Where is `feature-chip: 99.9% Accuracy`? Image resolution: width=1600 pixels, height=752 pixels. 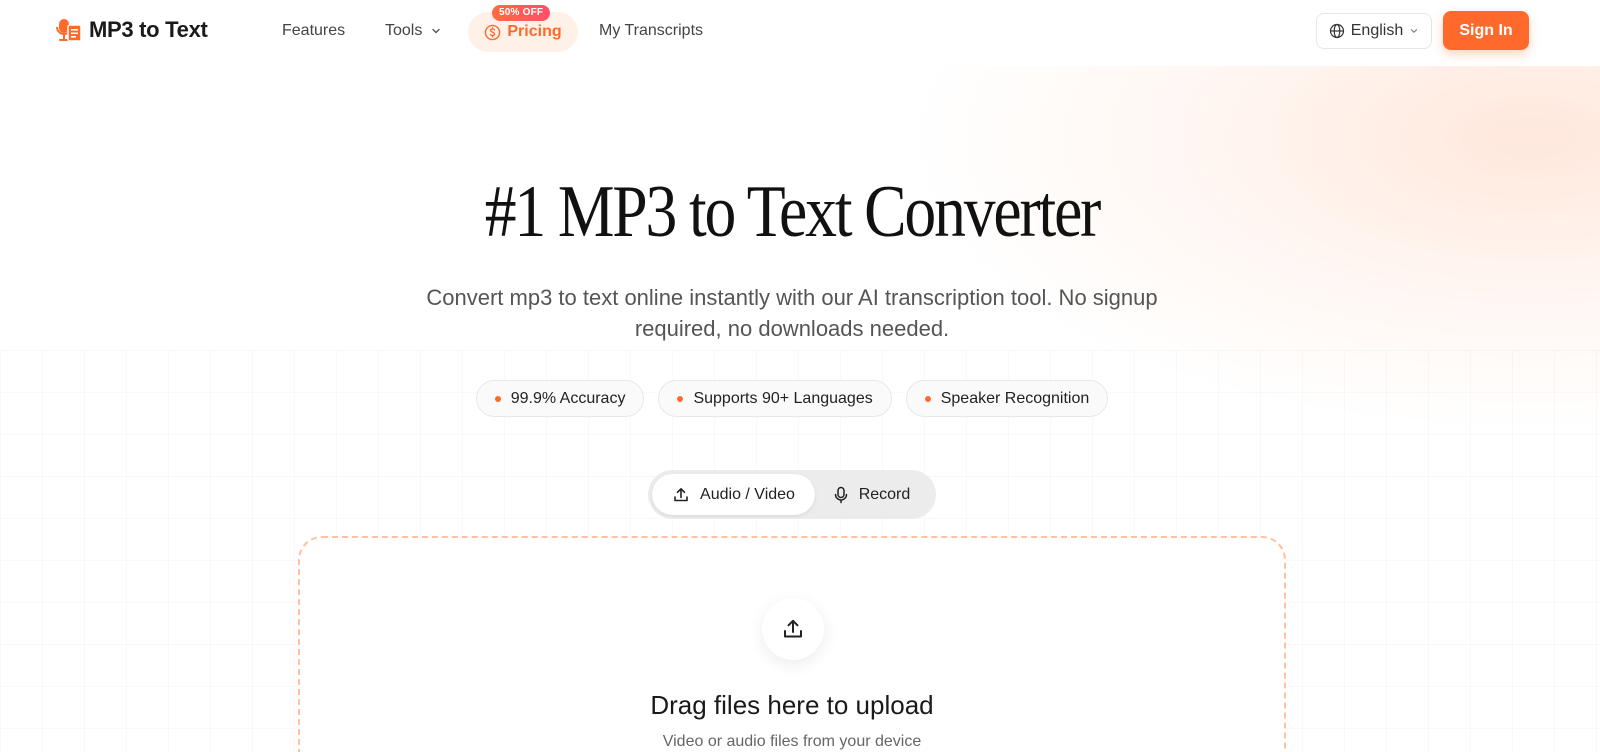
feature-chip: 99.9% Accuracy is located at coordinates (560, 398).